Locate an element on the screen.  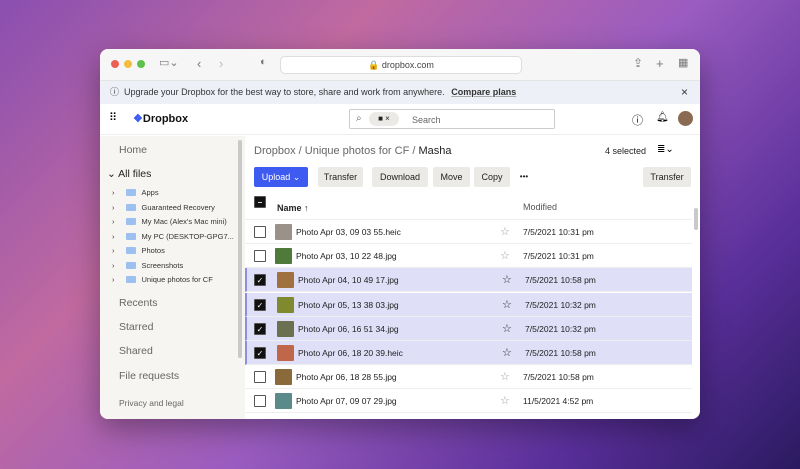
sidebar-item-shared: Shared is located at coordinates (136, 351).